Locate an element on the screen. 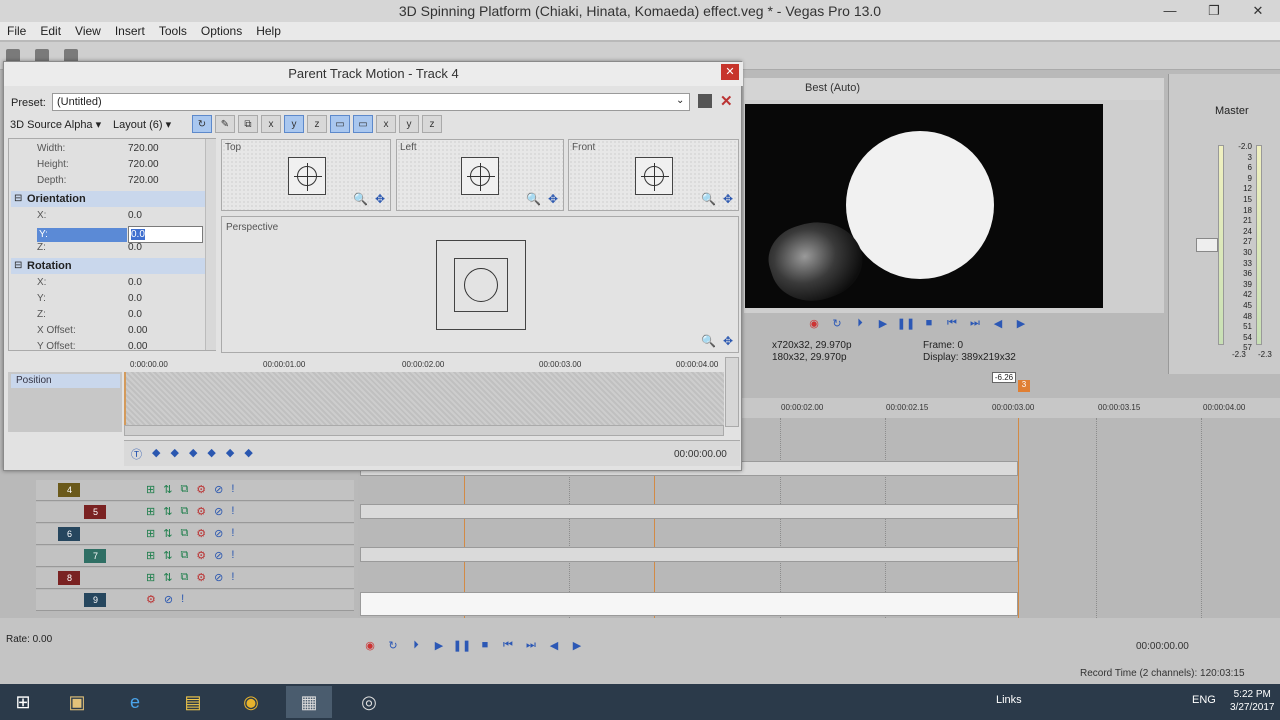  rotate-icon: ↻ is located at coordinates (202, 124).